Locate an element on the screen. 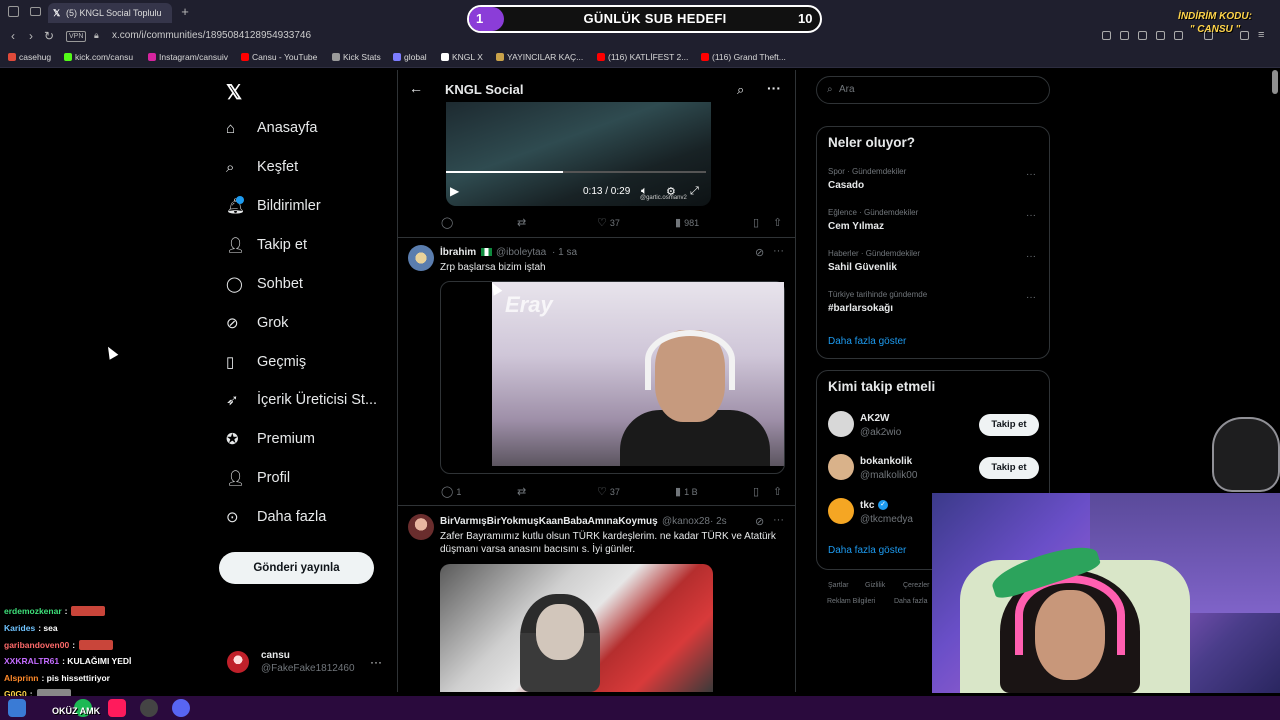 The height and width of the screenshot is (720, 1280). tab-active: 𝕏 (5) KNGL Social Toplulu is located at coordinates (110, 13).